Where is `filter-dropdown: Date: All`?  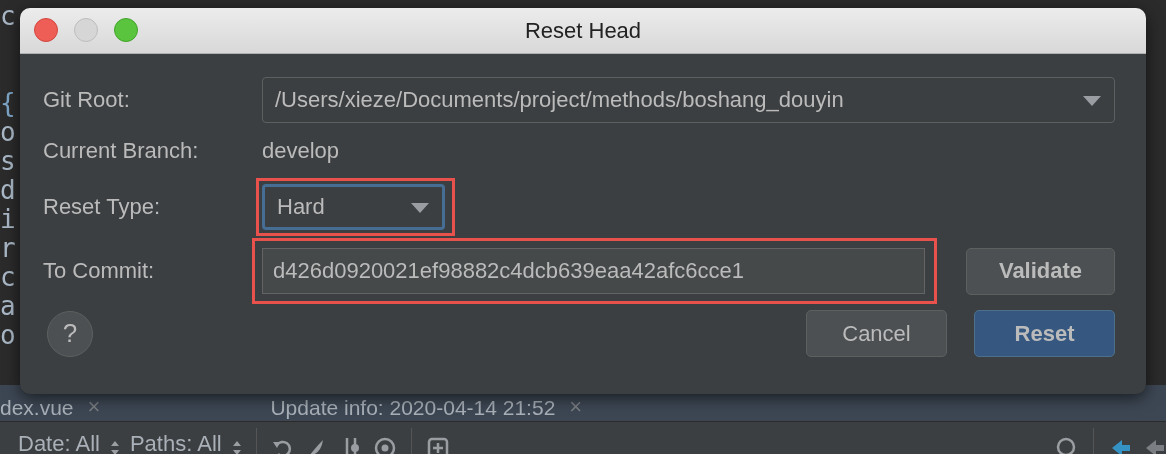 filter-dropdown: Date: All is located at coordinates (59, 444).